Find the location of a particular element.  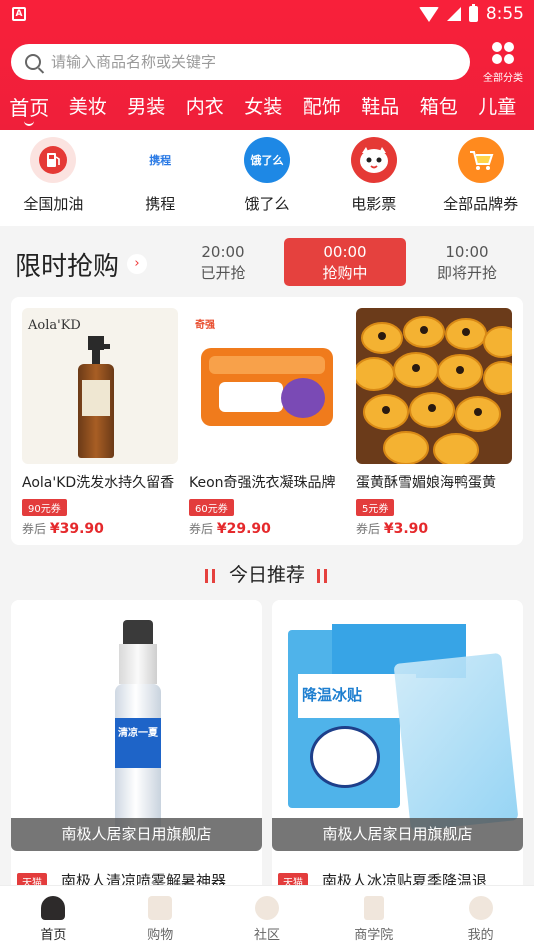

price: ¥39.90 is located at coordinates (76, 529).